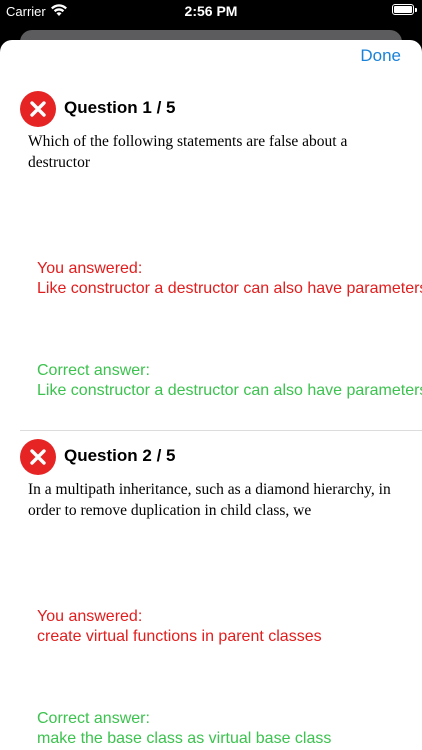 This screenshot has height=750, width=422. Describe the element at coordinates (221, 430) in the screenshot. I see `divider` at that location.